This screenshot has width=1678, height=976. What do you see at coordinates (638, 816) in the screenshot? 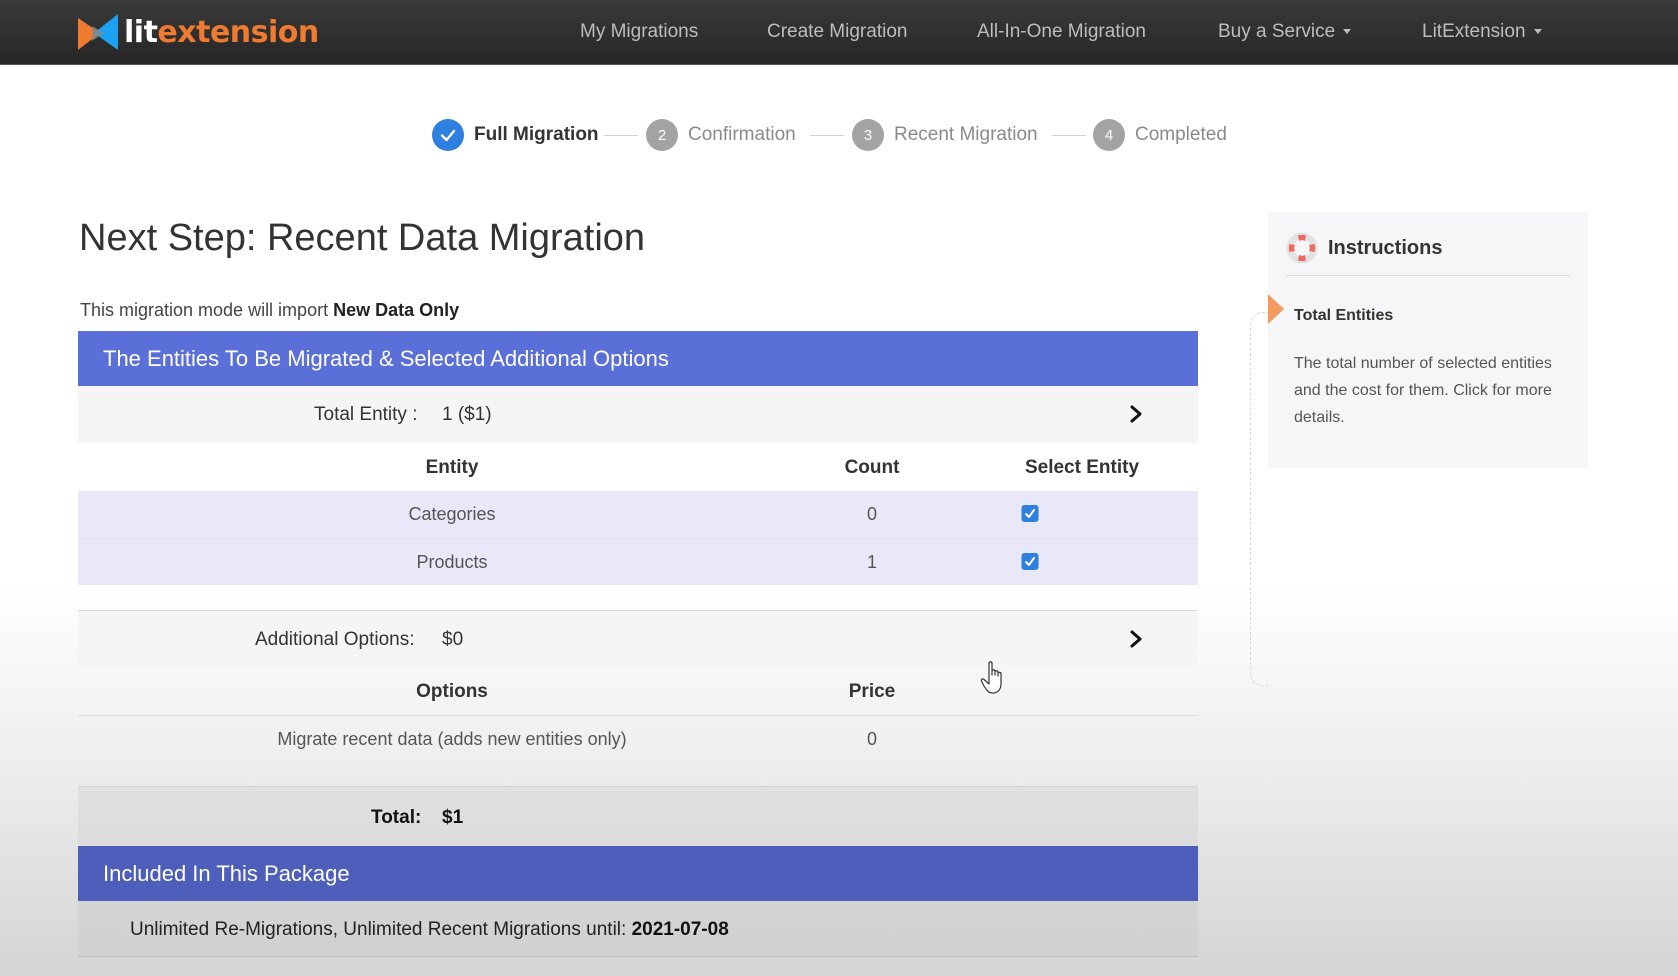
I see `total-row: Total: $1` at bounding box center [638, 816].